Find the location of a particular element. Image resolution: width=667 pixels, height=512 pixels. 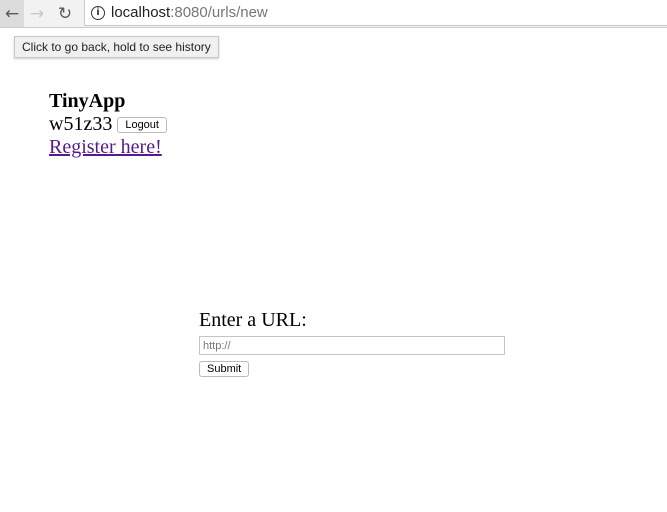

logout-button: Logout is located at coordinates (142, 125).